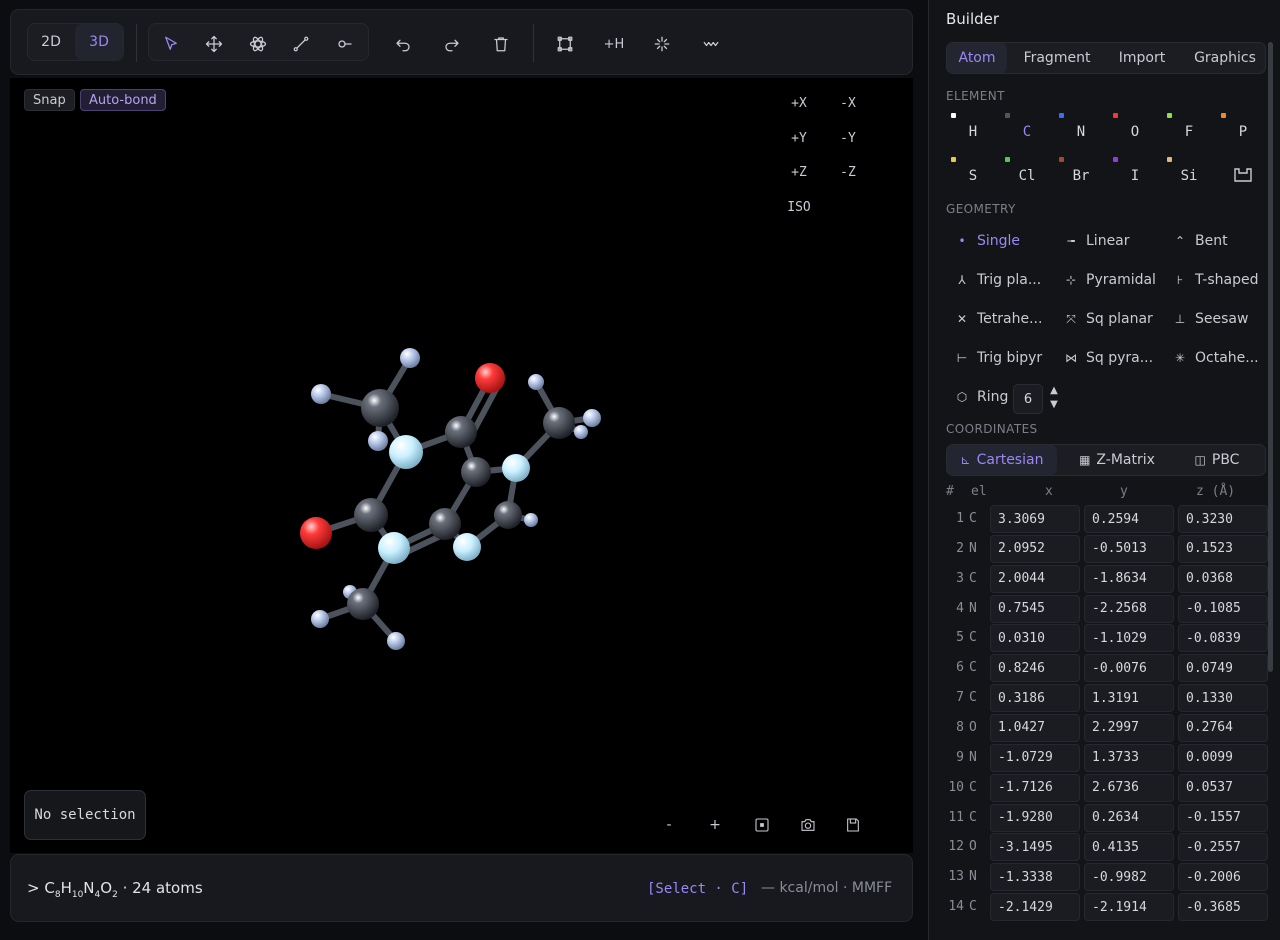 The height and width of the screenshot is (940, 1280). What do you see at coordinates (997, 358) in the screenshot?
I see `geometry-option-trig-bipyr: ⊢ Trig bipyr` at bounding box center [997, 358].